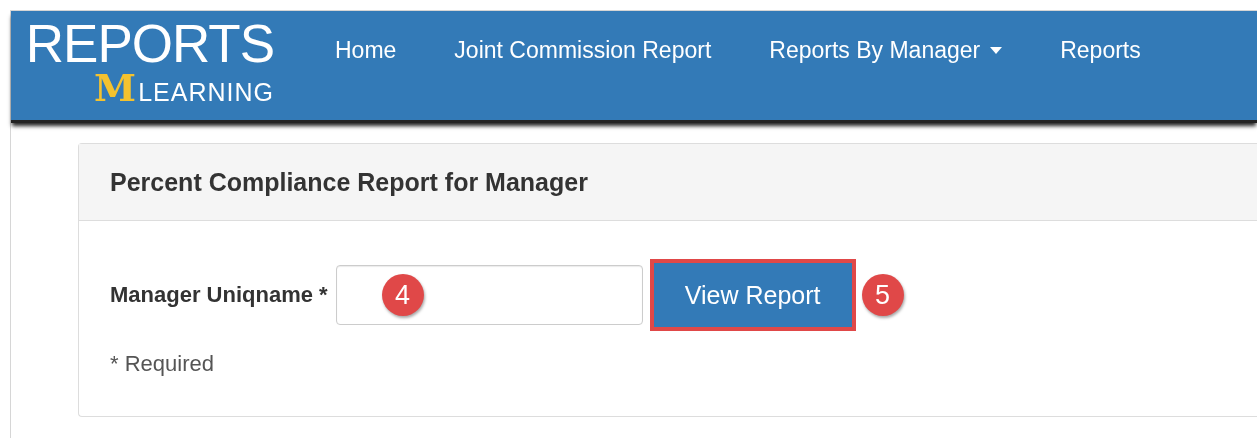 The image size is (1257, 438). Describe the element at coordinates (886, 37) in the screenshot. I see `nav-link: Reports By Manager` at that location.